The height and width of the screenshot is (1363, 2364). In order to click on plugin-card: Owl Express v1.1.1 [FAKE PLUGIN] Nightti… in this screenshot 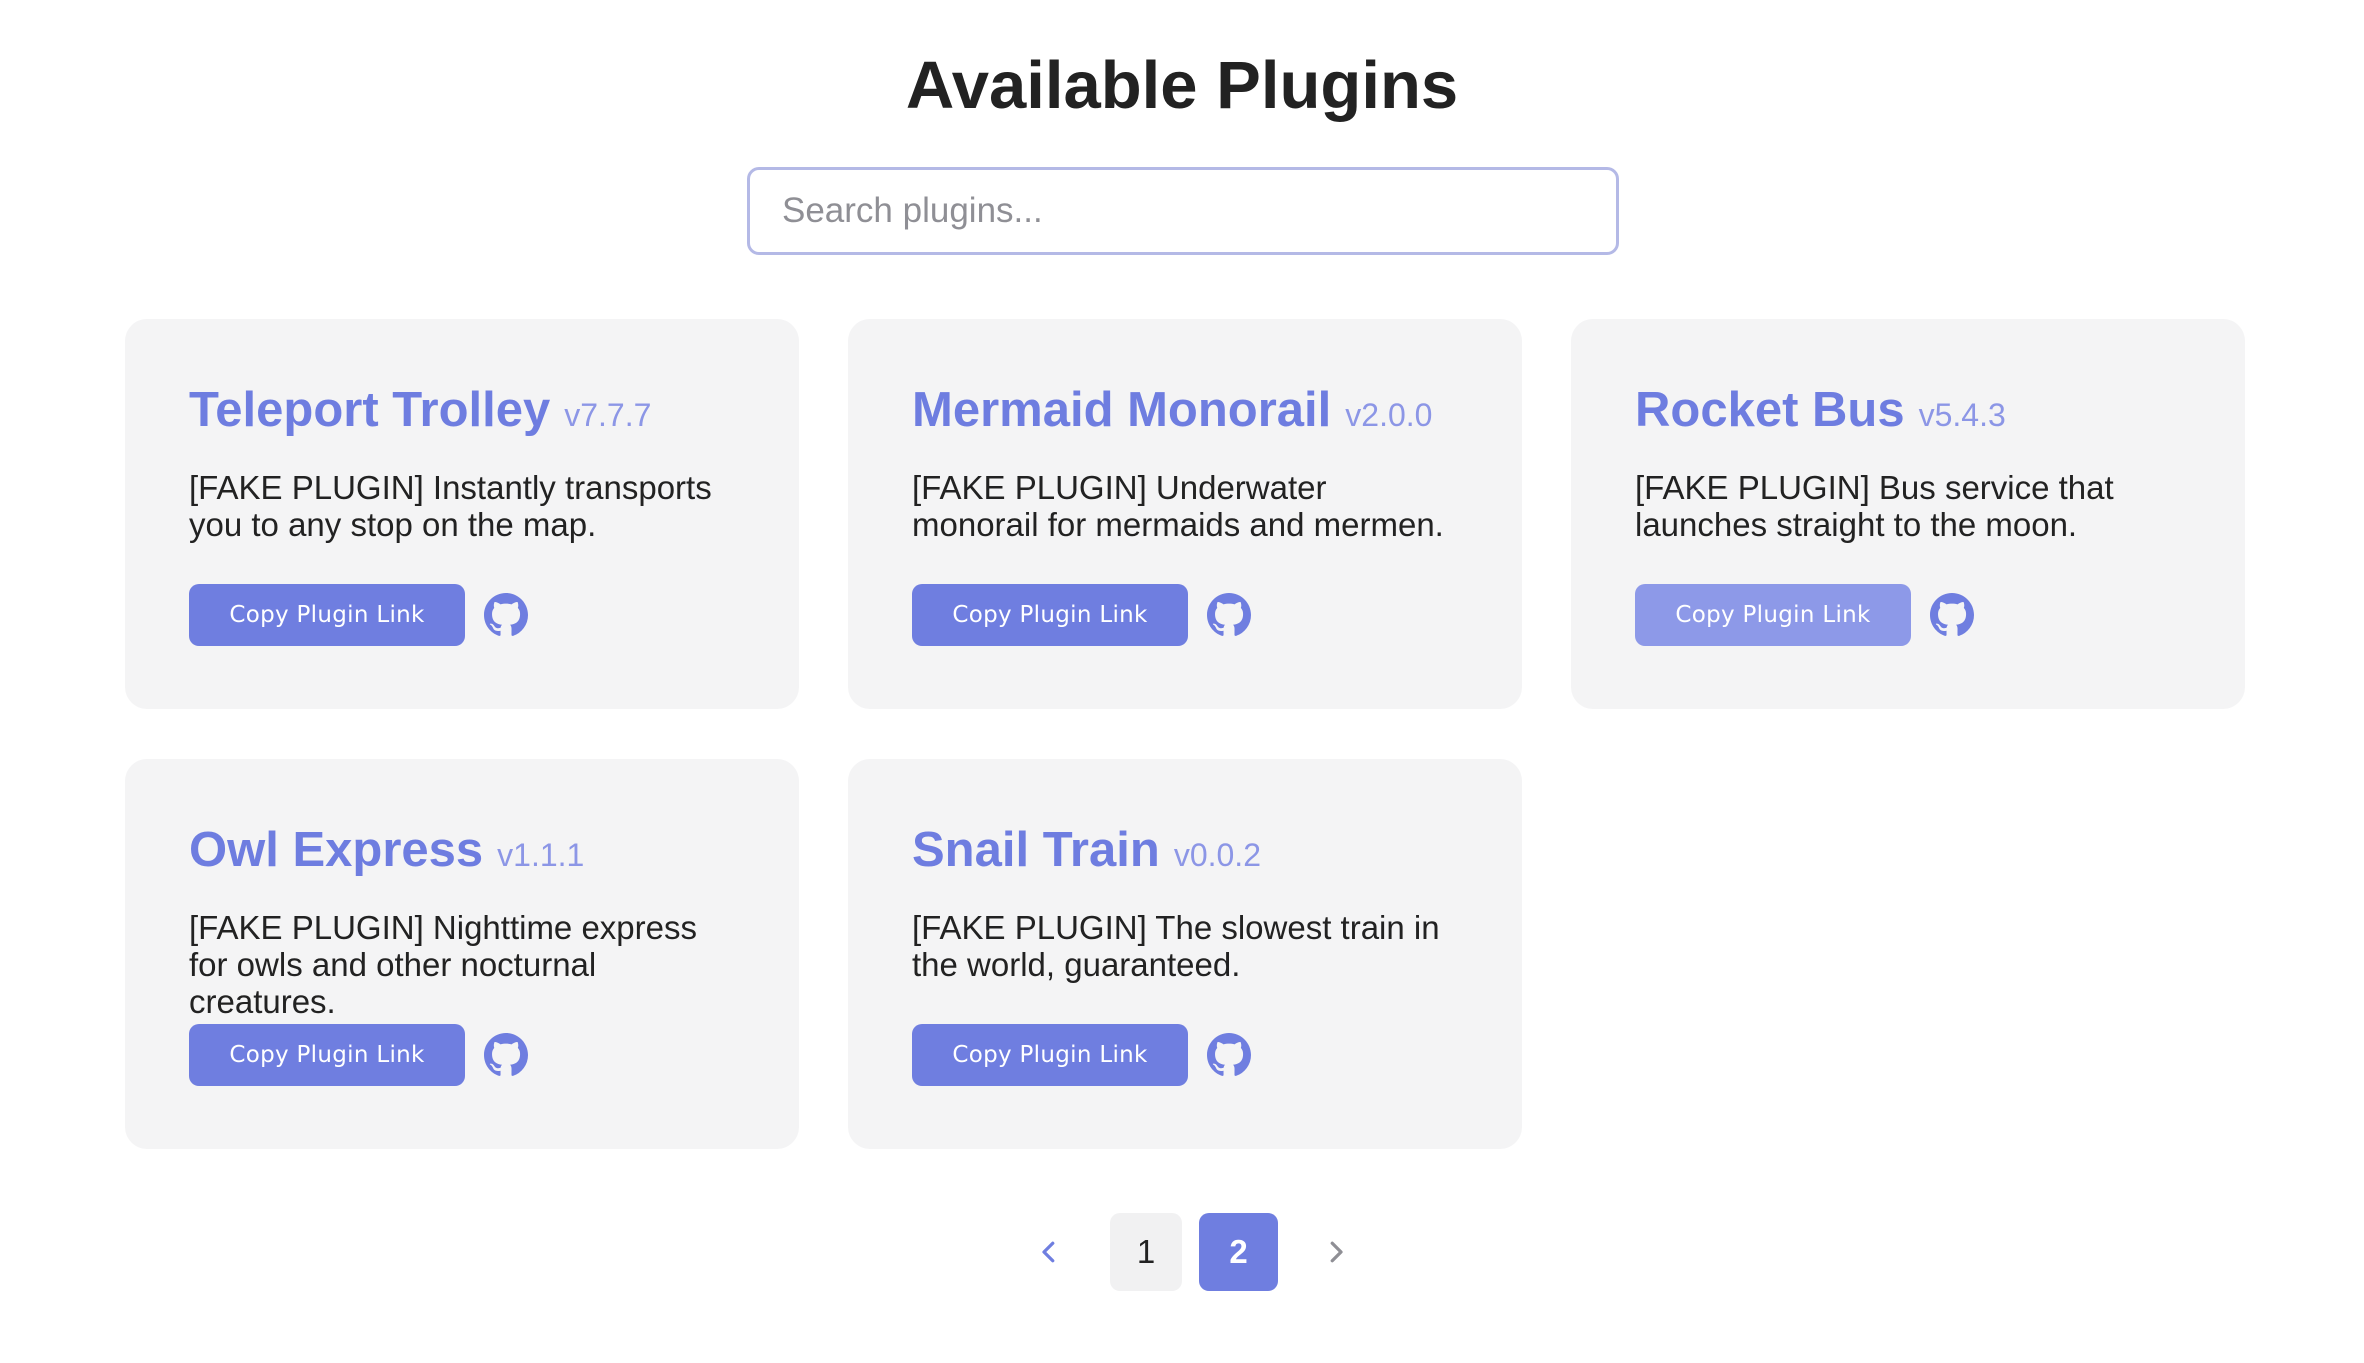, I will do `click(462, 954)`.